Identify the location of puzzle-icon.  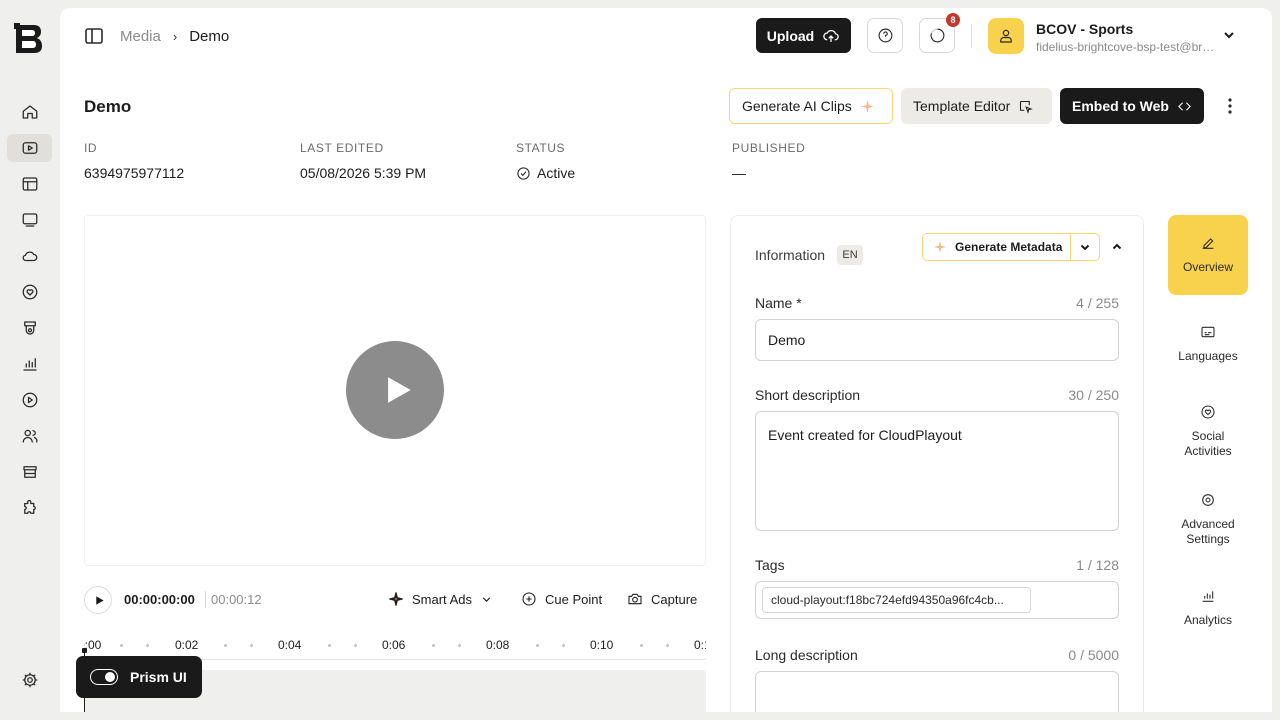
(29, 506).